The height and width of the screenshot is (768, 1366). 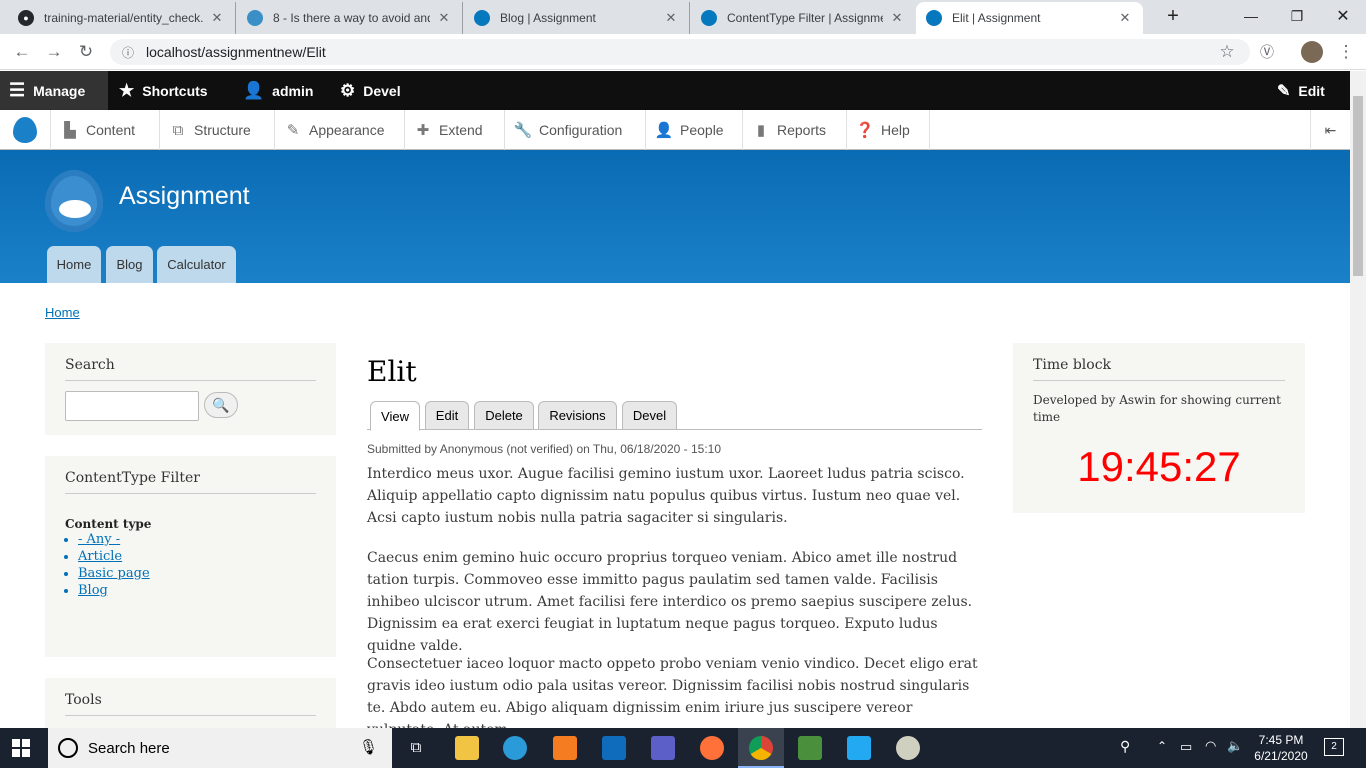 What do you see at coordinates (1281, 740) in the screenshot?
I see `clock-time: 7:45 PM` at bounding box center [1281, 740].